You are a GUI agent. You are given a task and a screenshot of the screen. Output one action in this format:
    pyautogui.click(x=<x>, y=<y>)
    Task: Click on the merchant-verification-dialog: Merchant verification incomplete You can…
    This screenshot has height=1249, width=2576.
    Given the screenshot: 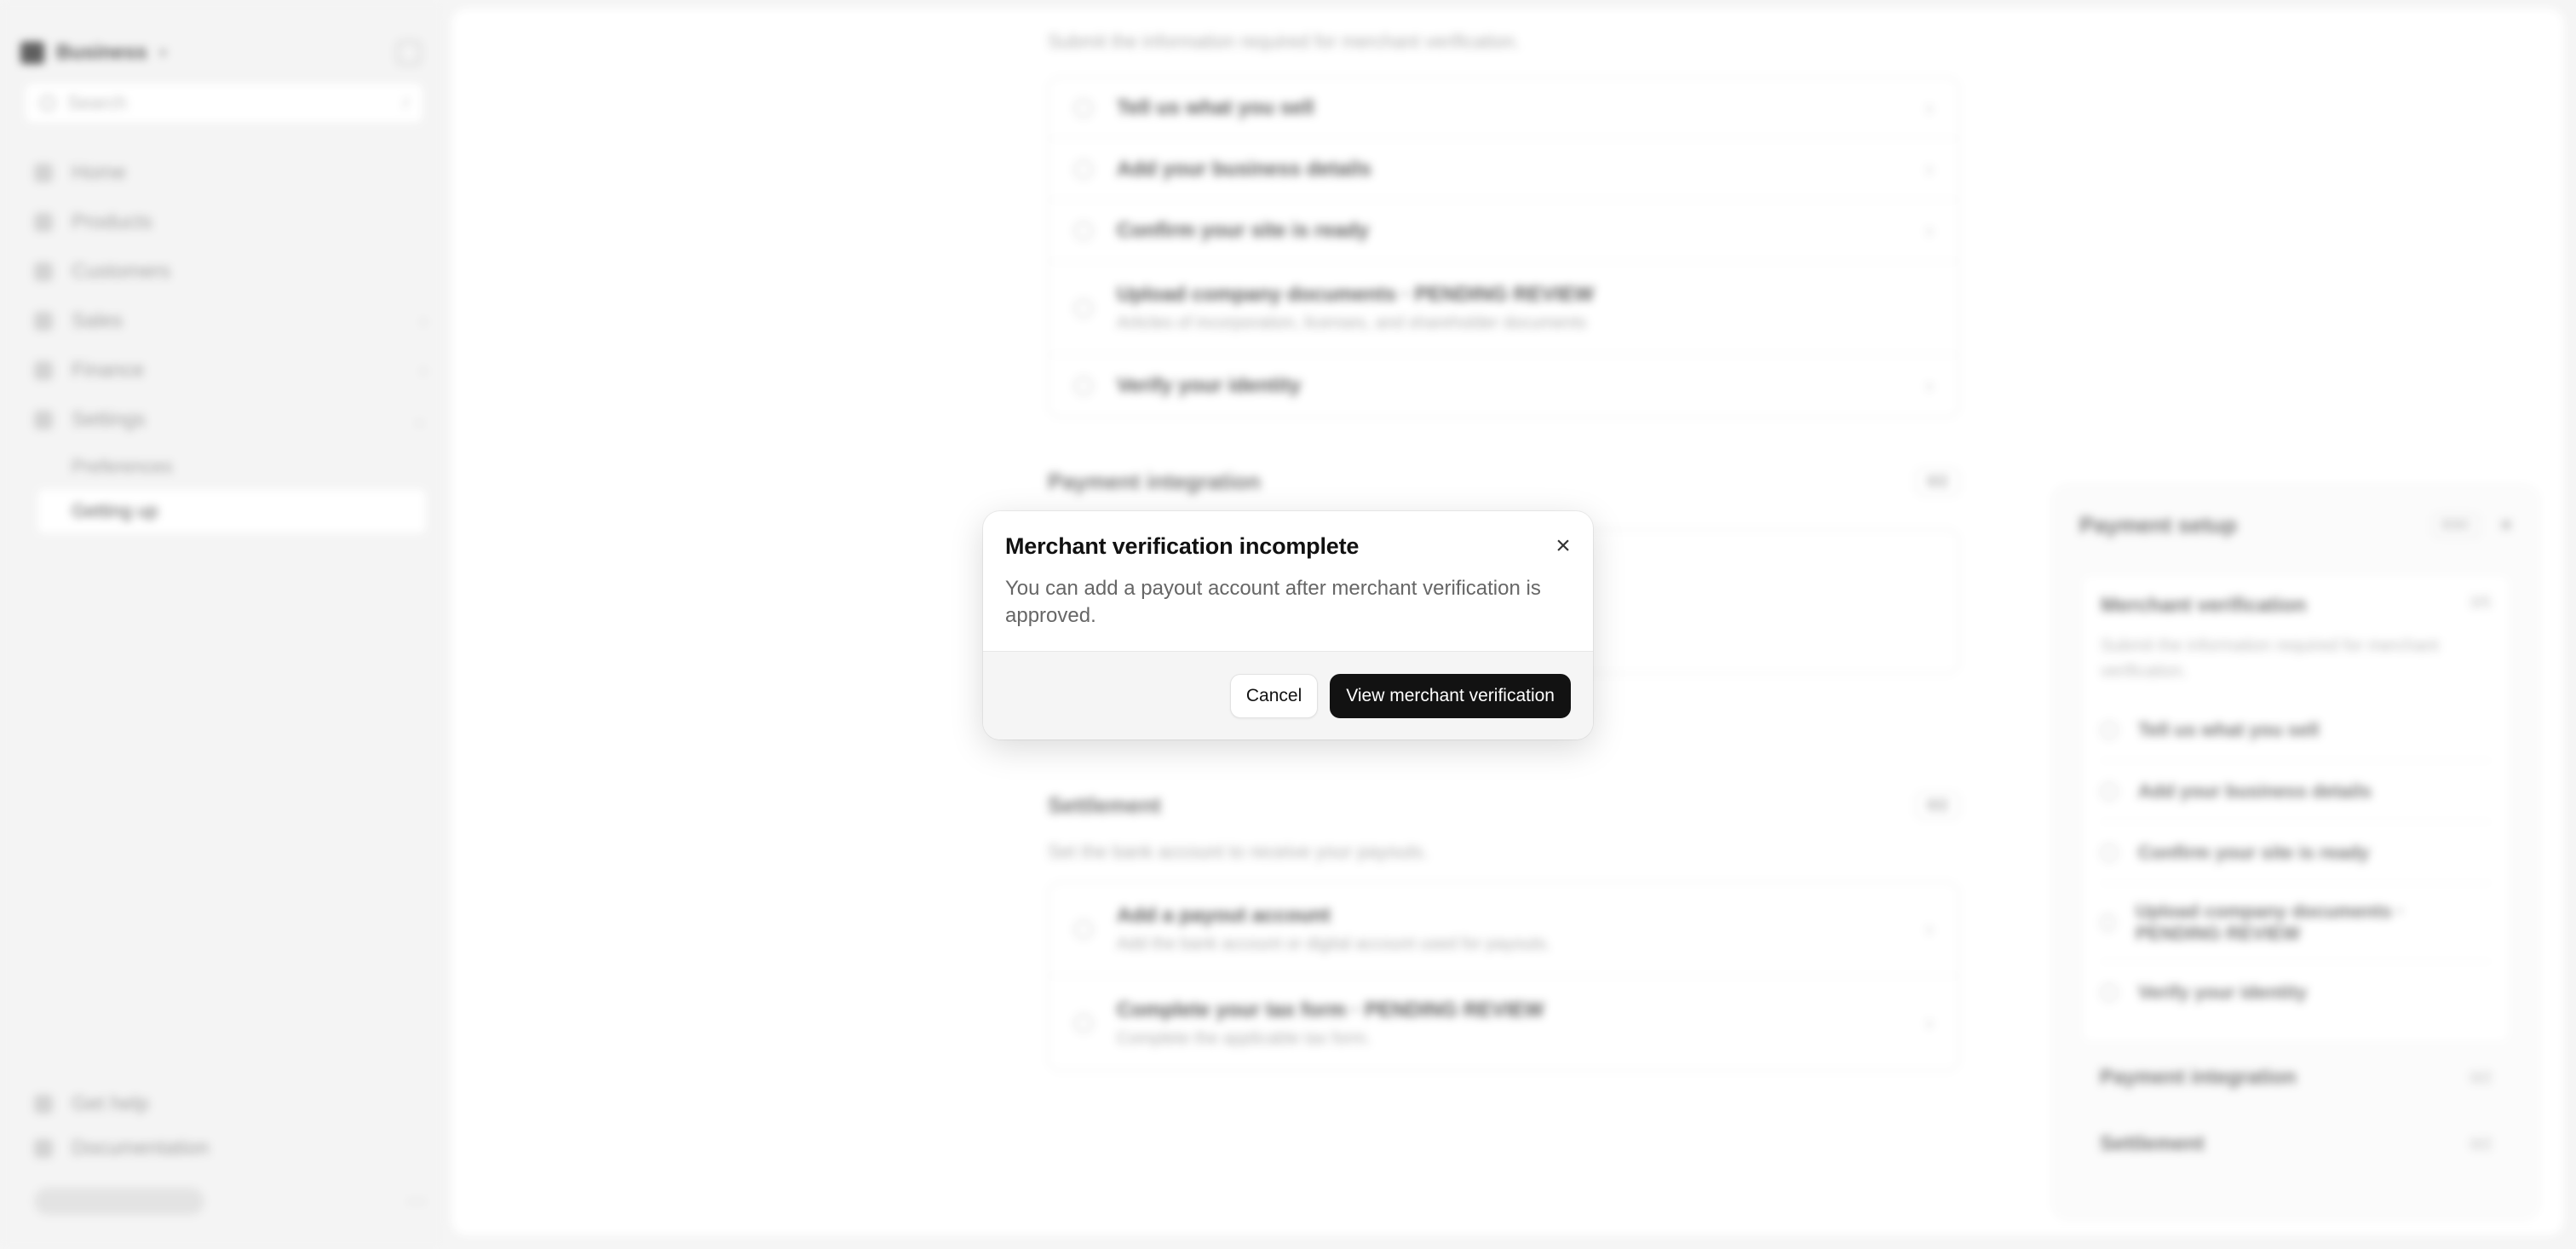 What is the action you would take?
    pyautogui.click(x=1288, y=625)
    